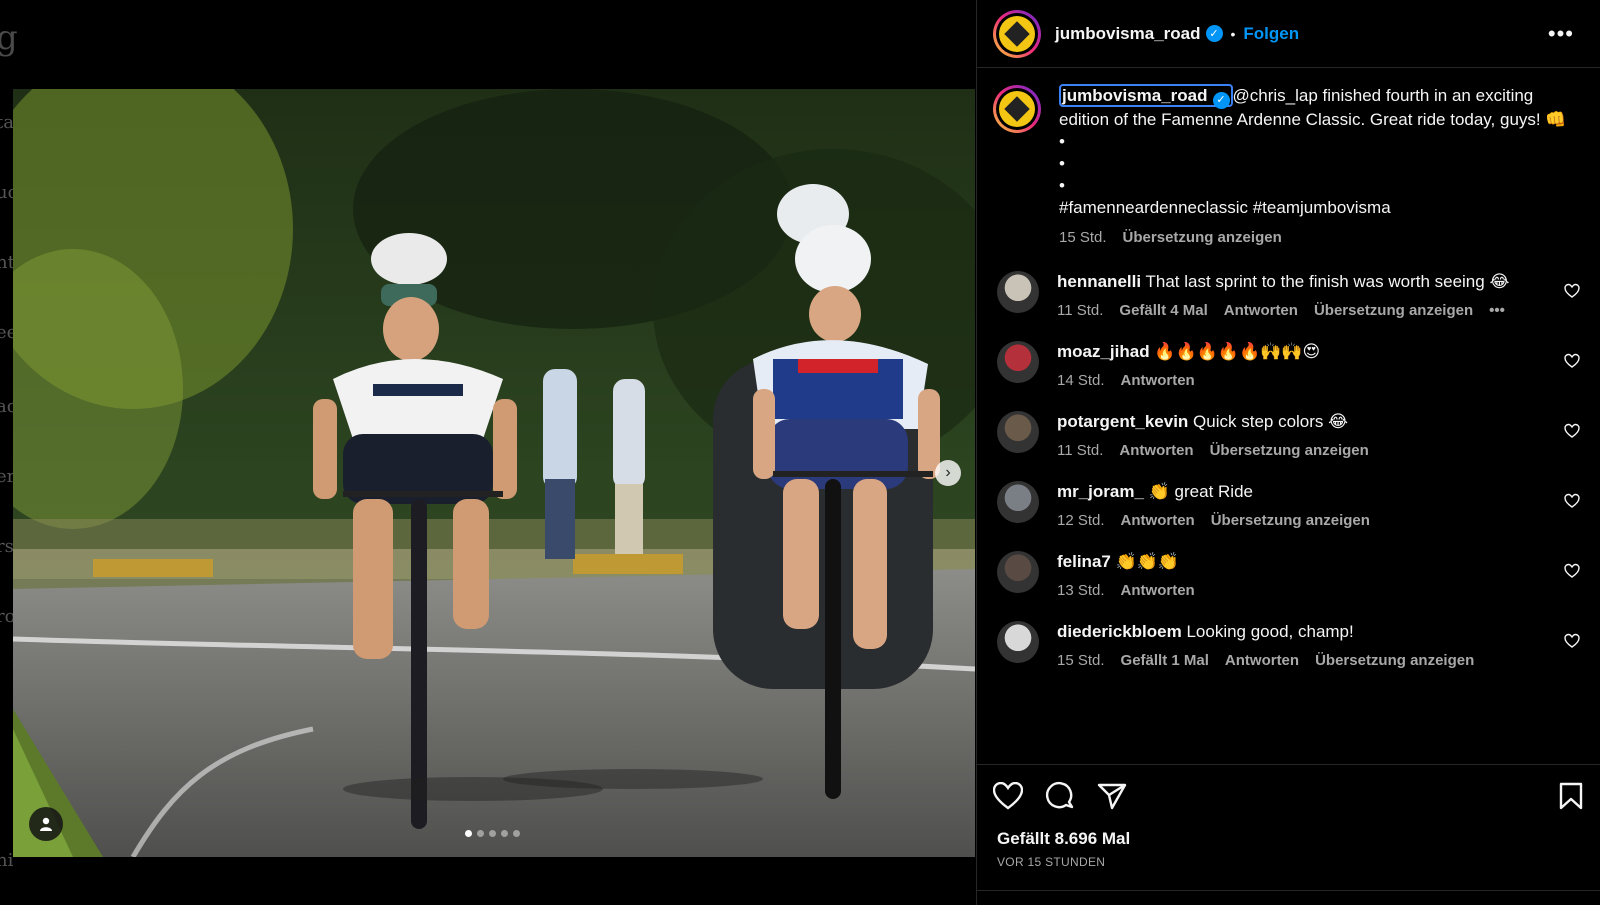  I want to click on person-icon, so click(46, 824).